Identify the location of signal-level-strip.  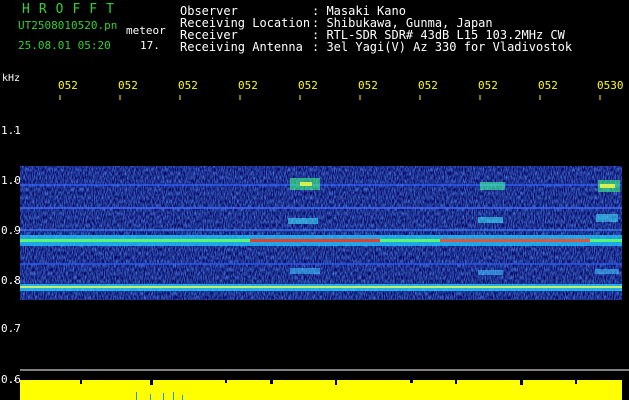
(321, 390).